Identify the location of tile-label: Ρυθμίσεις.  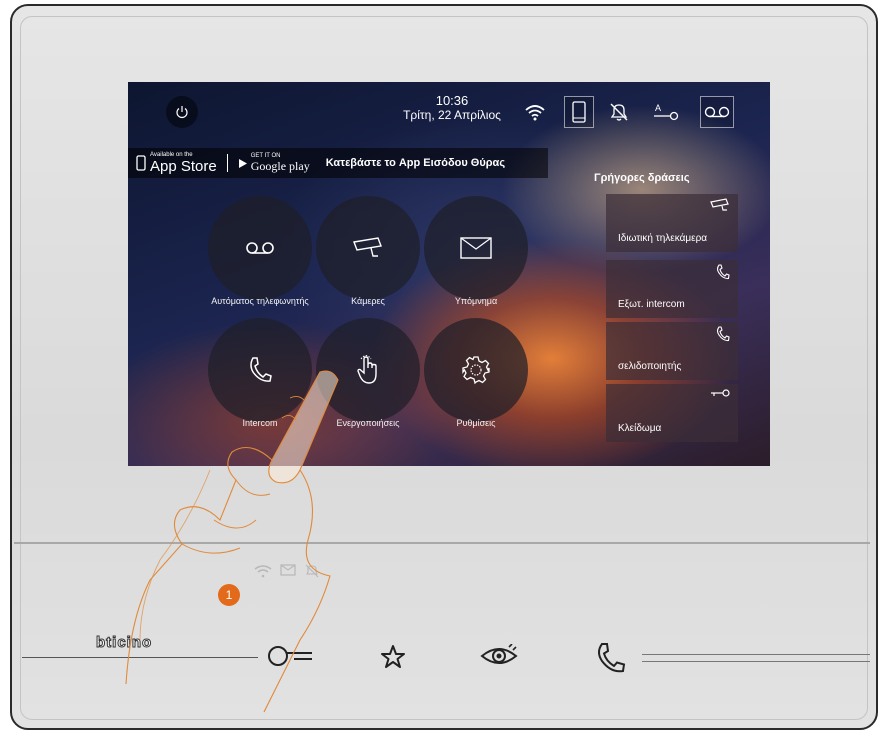
(476, 423).